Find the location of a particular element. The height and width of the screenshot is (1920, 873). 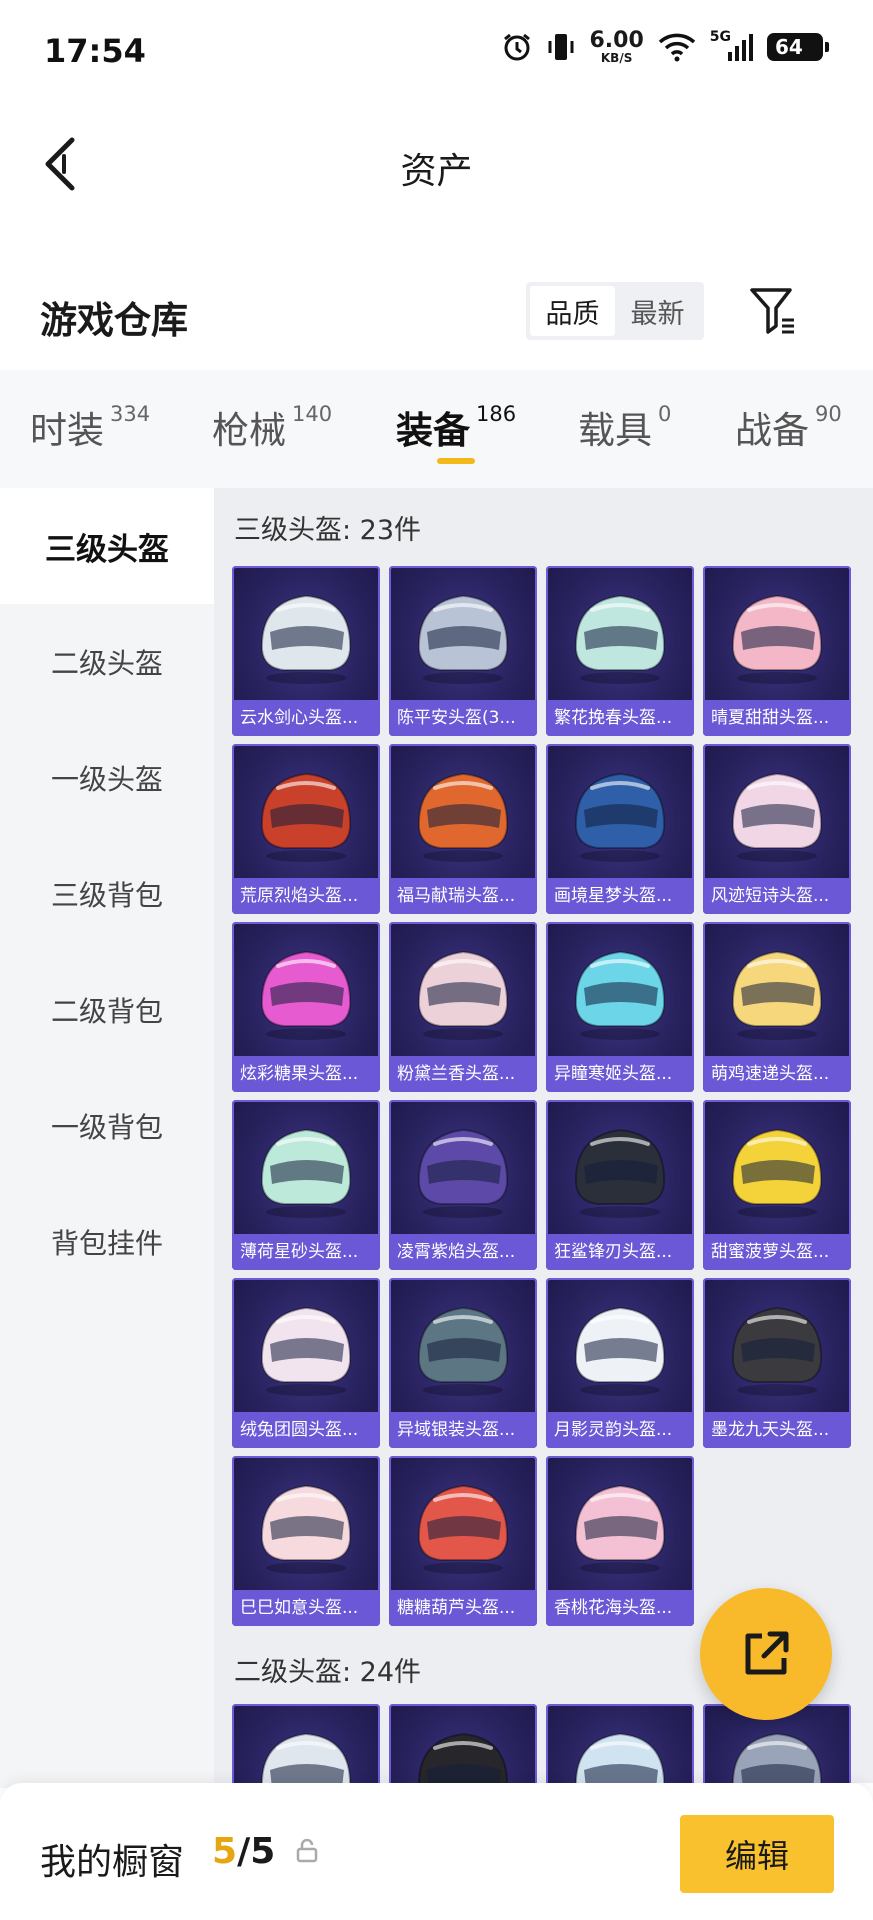

category-tabs: 时装 334 枪械 140 装备 186 载具 0 战备 90 is located at coordinates (436, 429).